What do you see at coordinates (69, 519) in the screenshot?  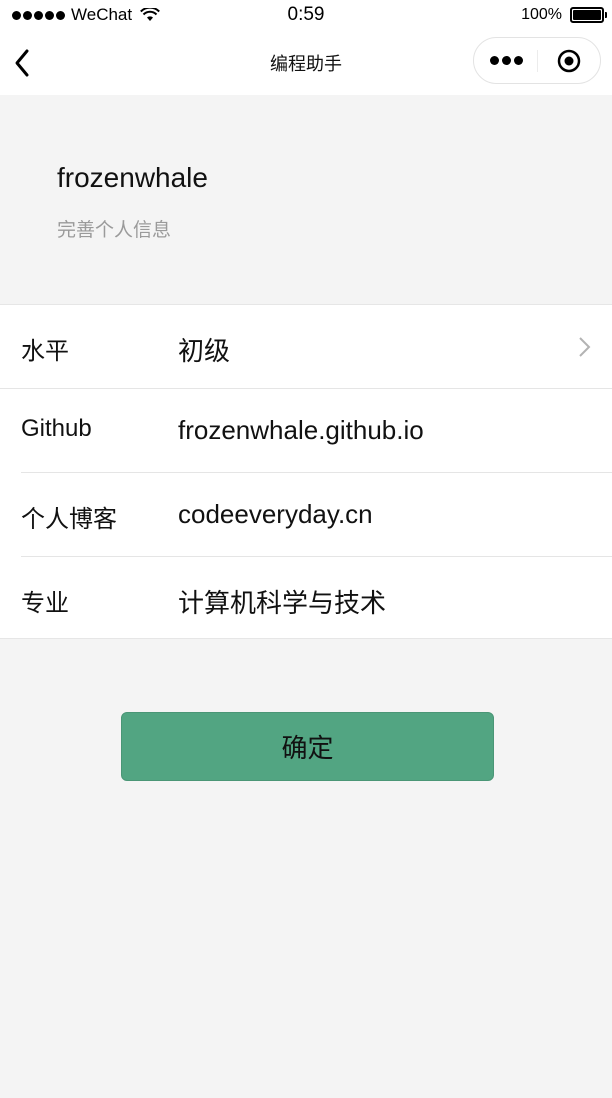 I see `blog-label: 个人博客` at bounding box center [69, 519].